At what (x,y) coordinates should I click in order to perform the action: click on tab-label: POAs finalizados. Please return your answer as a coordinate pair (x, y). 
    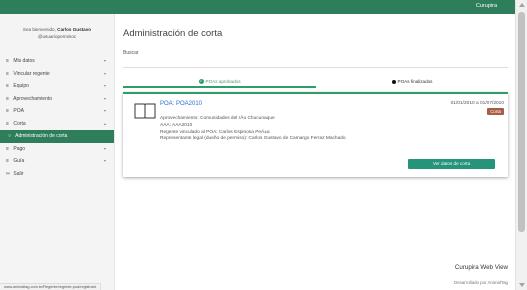
    Looking at the image, I should click on (415, 81).